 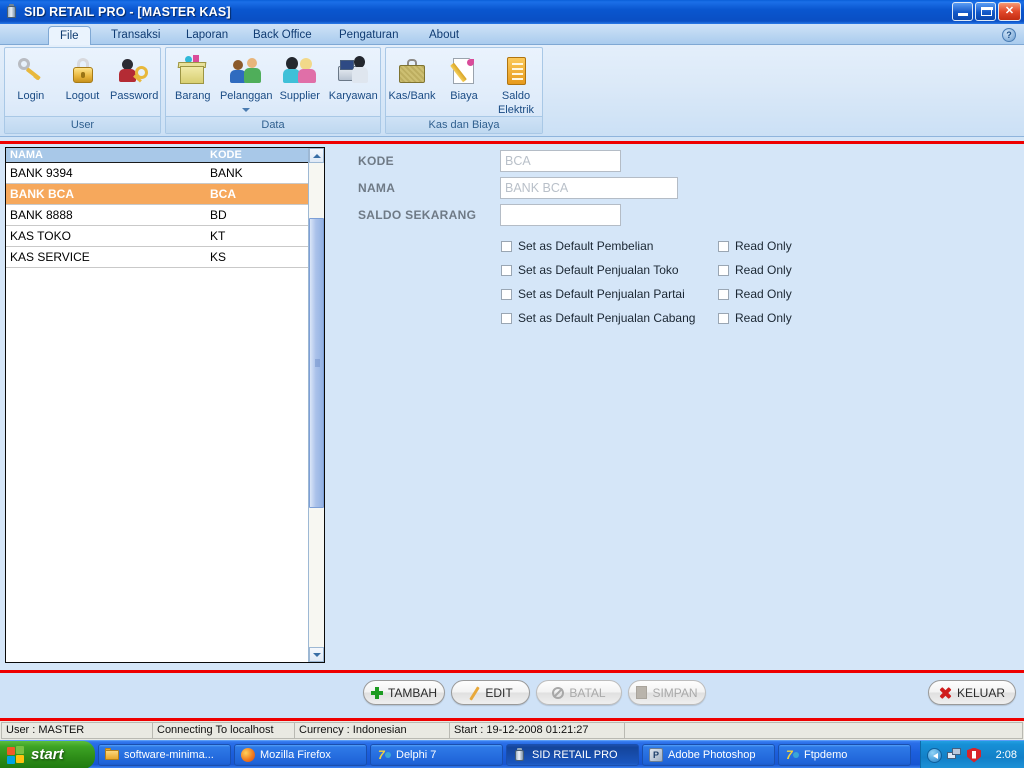 What do you see at coordinates (755, 246) in the screenshot?
I see `checkbox-row-readonly-1: Read Only` at bounding box center [755, 246].